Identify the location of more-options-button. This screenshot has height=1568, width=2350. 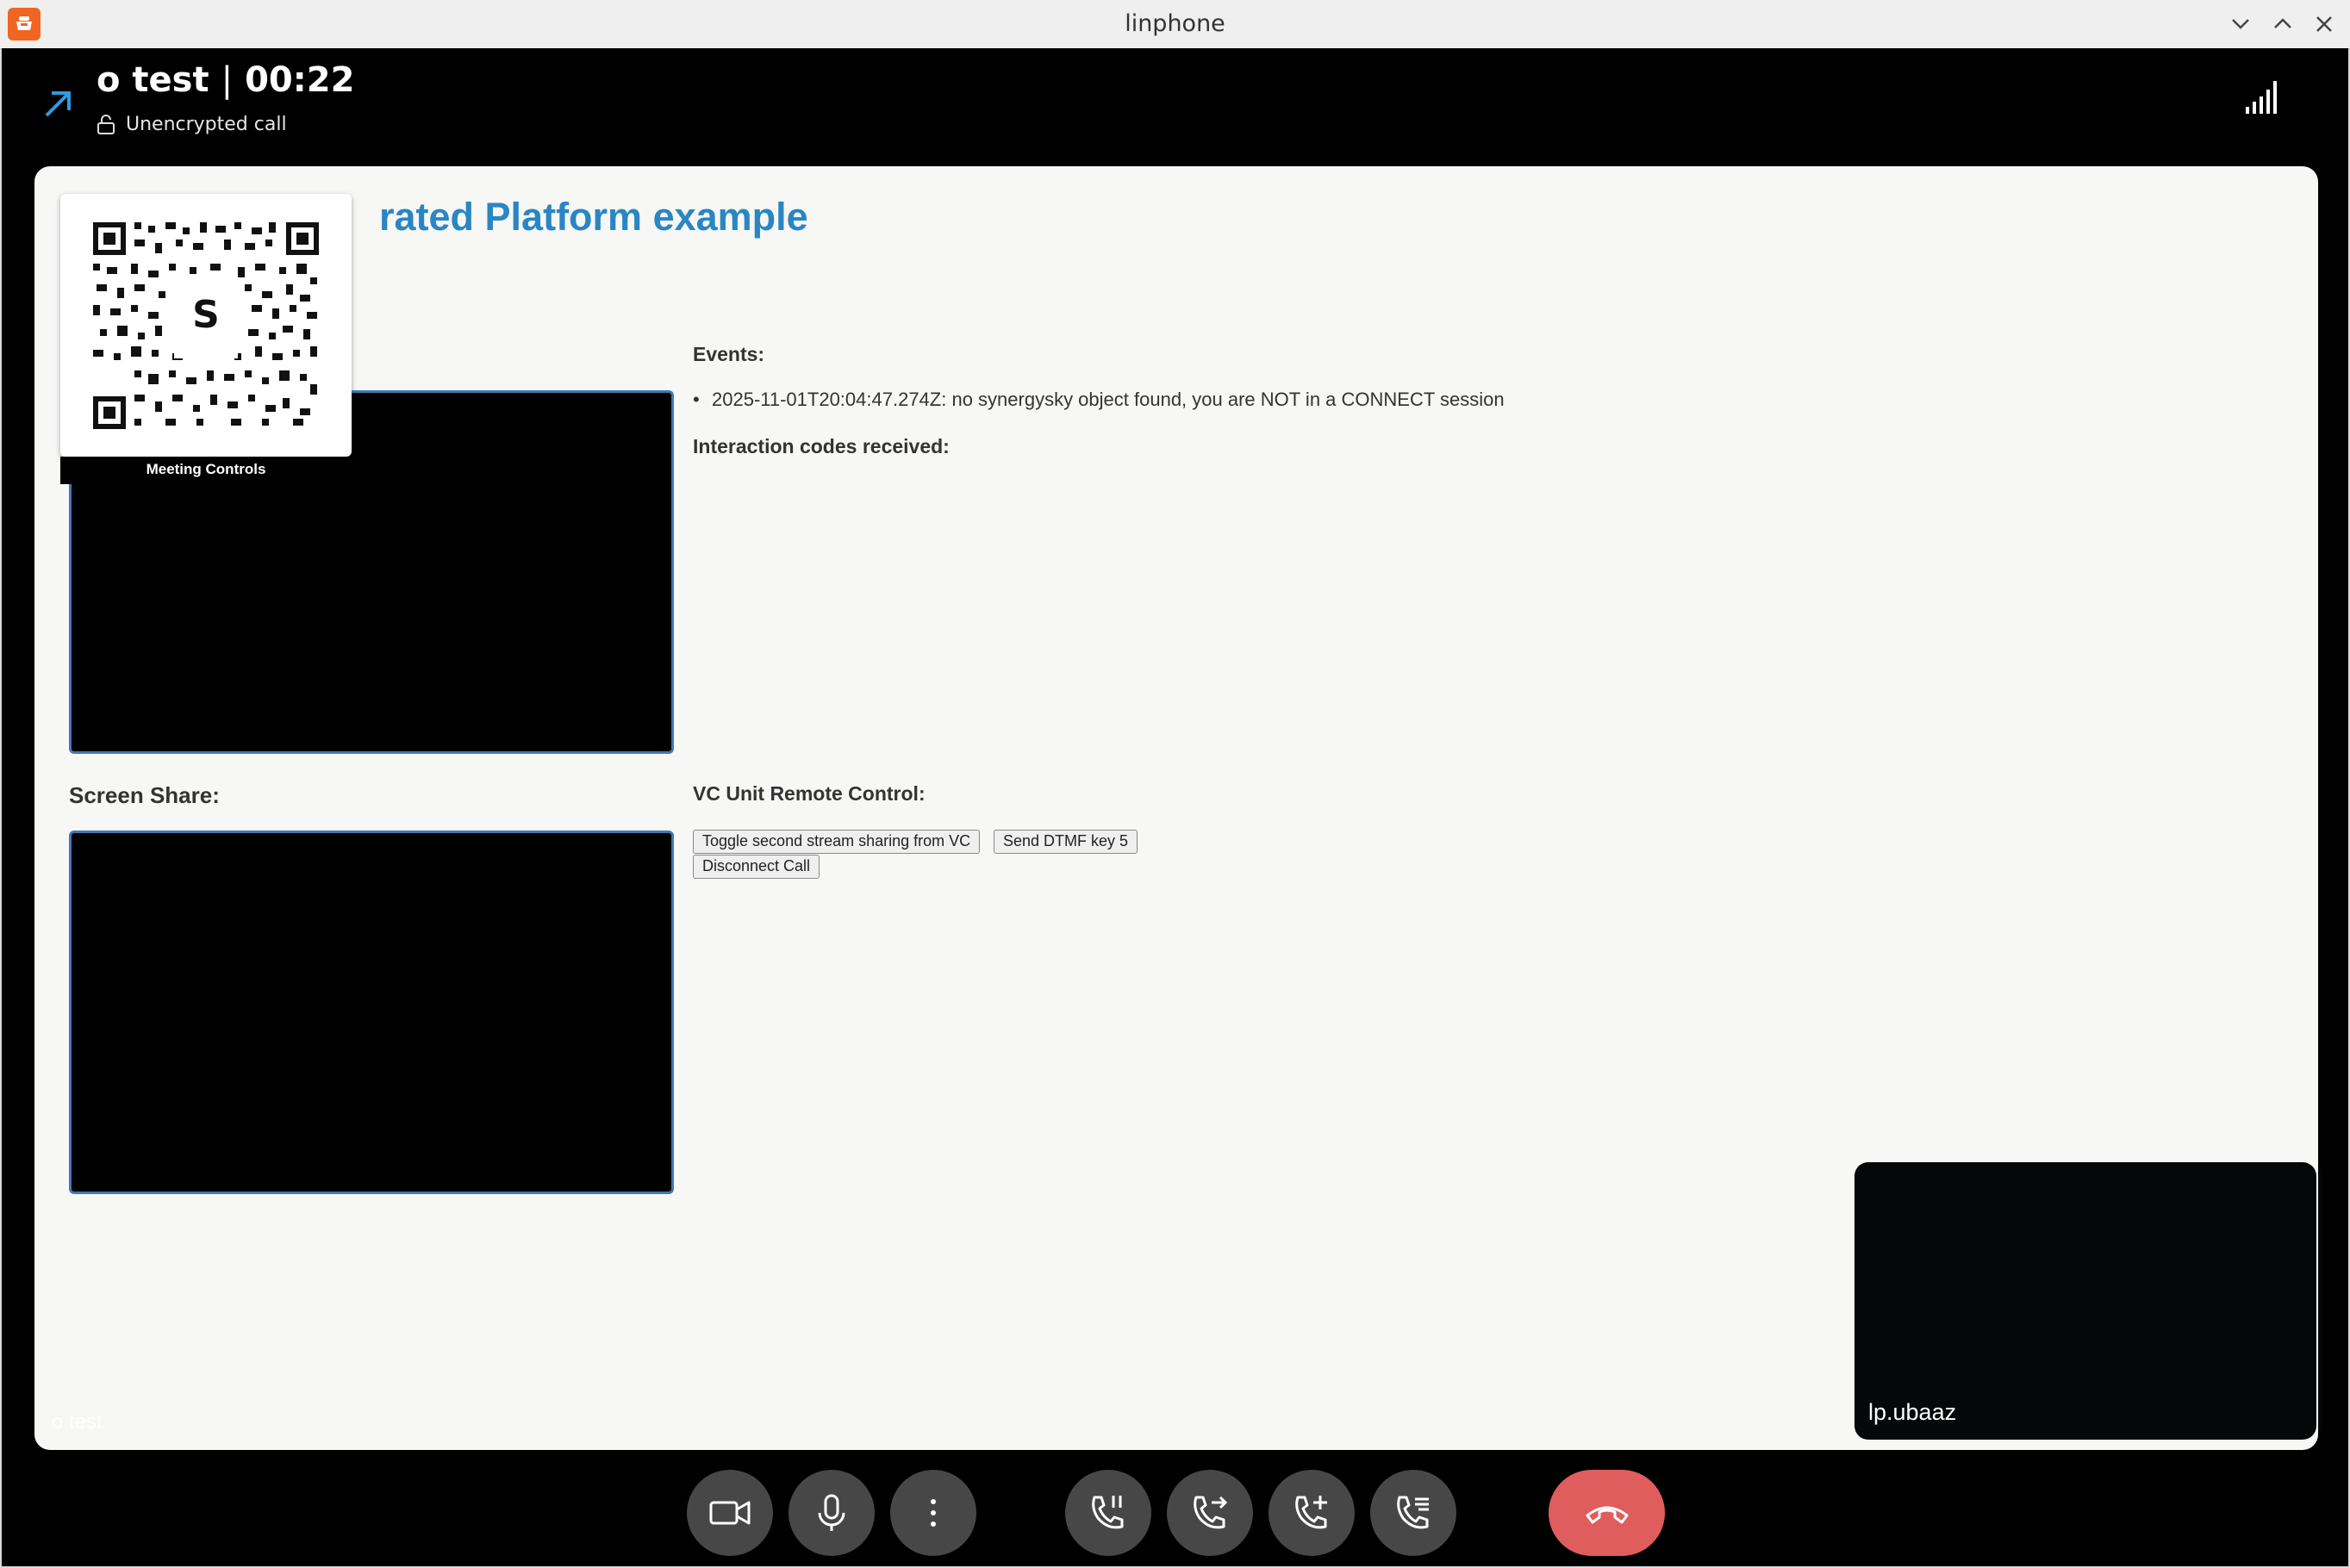
(933, 1513).